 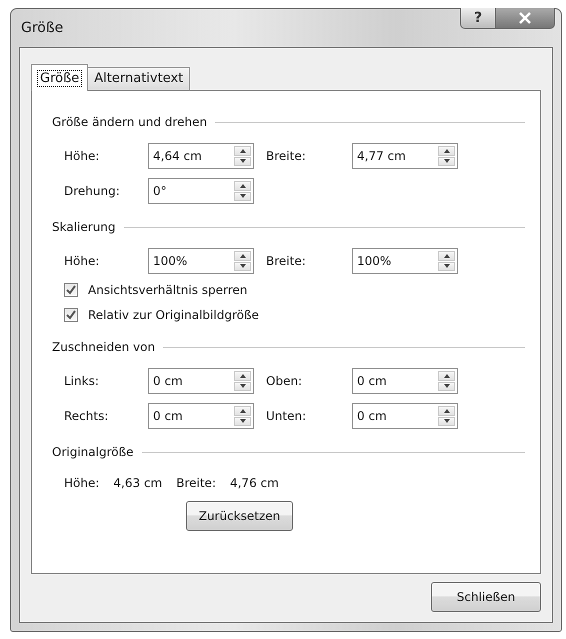 I want to click on group-heading: Originalgröße, so click(x=93, y=452).